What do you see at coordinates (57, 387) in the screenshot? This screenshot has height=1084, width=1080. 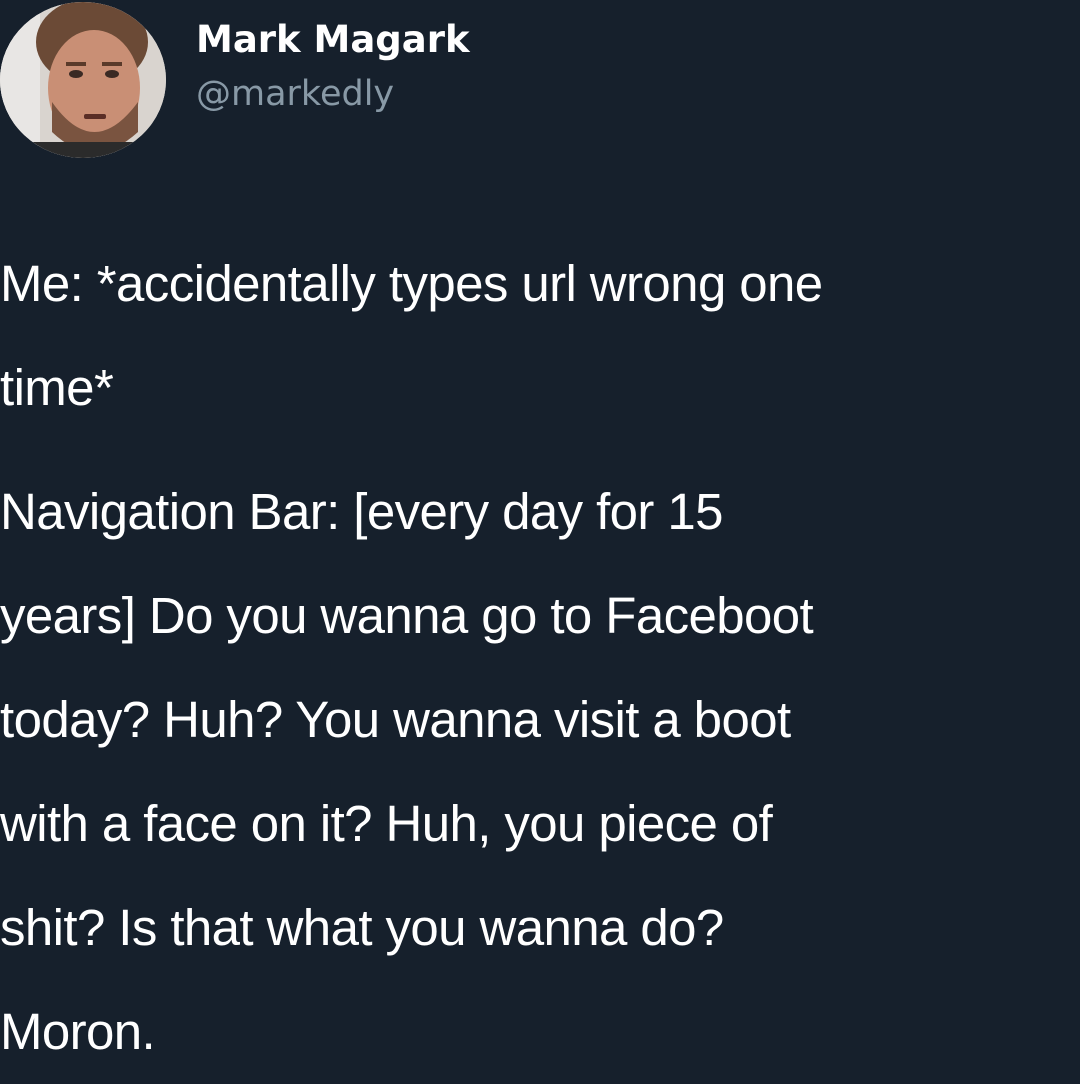 I see `tweet-text-line: time*` at bounding box center [57, 387].